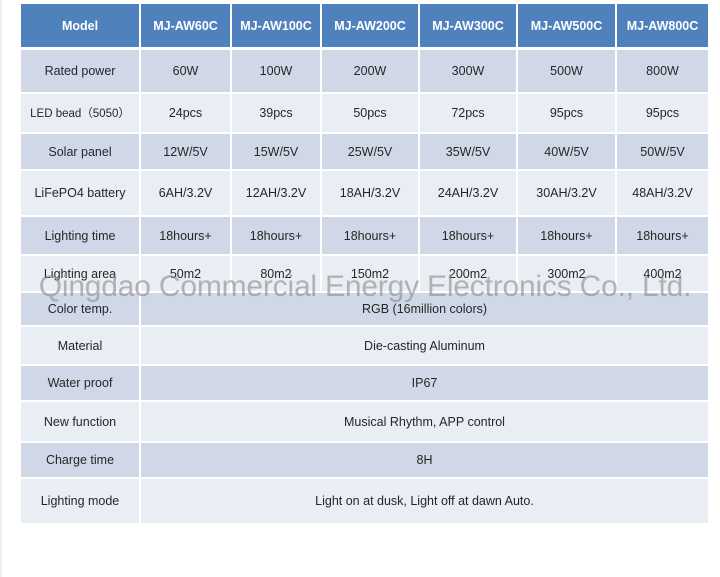 This screenshot has height=577, width=720. Describe the element at coordinates (371, 194) in the screenshot. I see `table-cell: 18AH/3.2V` at that location.